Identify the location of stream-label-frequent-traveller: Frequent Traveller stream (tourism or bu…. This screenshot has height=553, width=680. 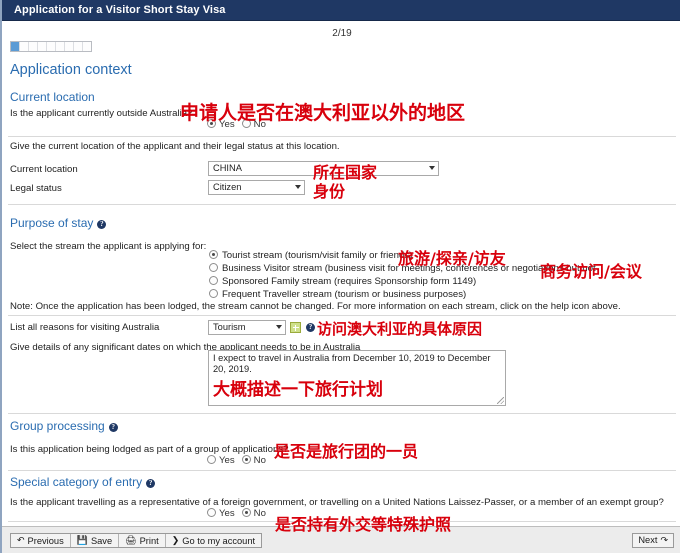
(344, 294).